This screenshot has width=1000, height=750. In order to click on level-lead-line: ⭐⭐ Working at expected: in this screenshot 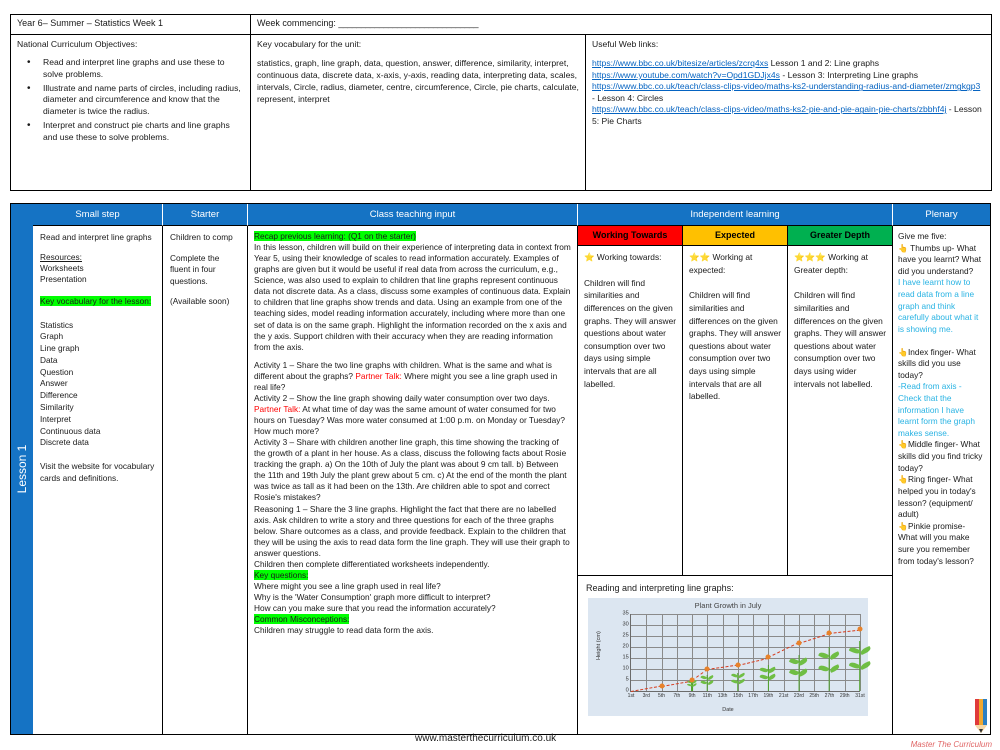, I will do `click(735, 263)`.